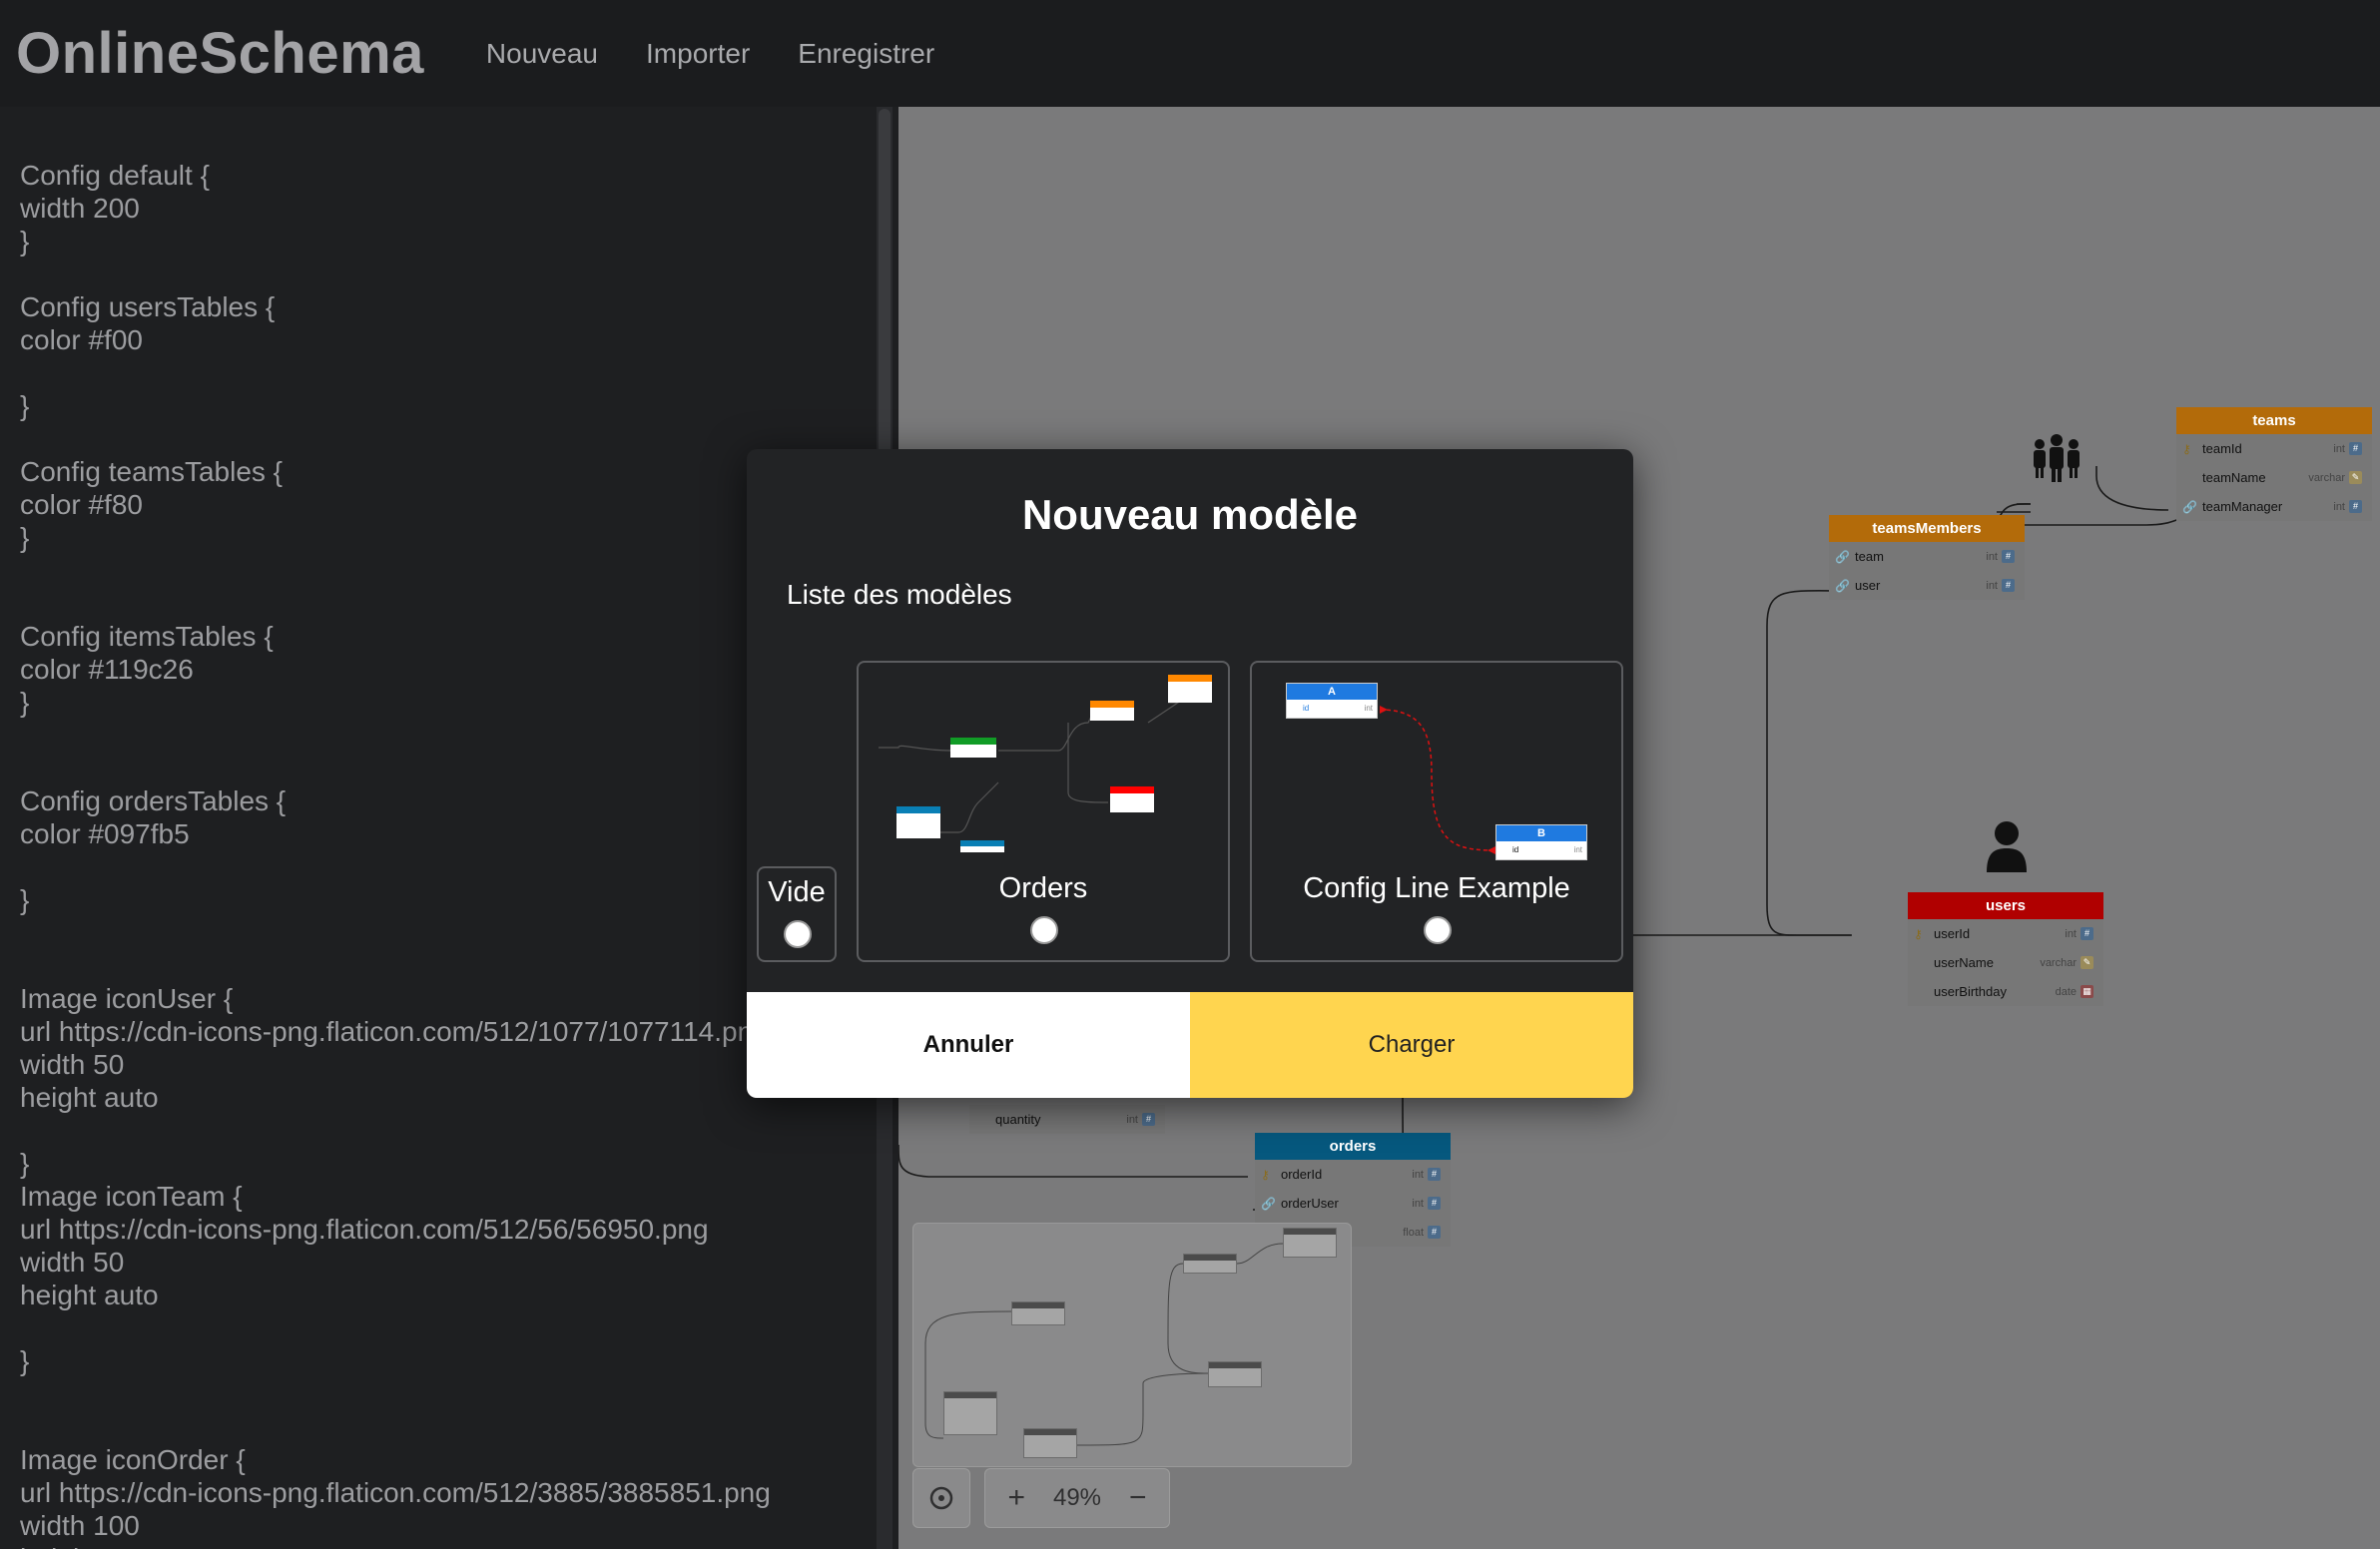 This screenshot has height=1549, width=2380. I want to click on template-orders-label: Orders, so click(1043, 888).